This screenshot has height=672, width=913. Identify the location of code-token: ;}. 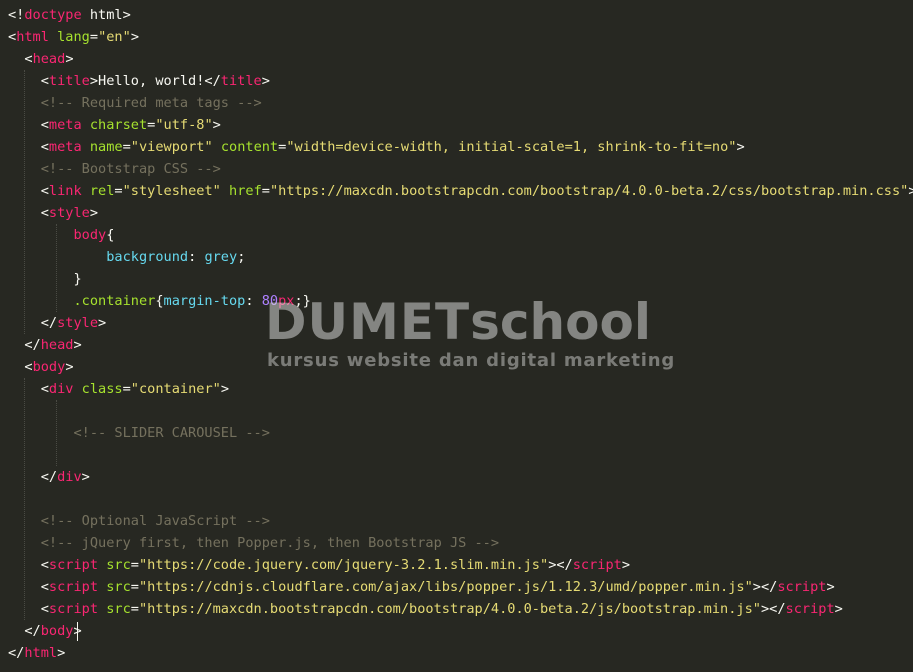
(302, 301).